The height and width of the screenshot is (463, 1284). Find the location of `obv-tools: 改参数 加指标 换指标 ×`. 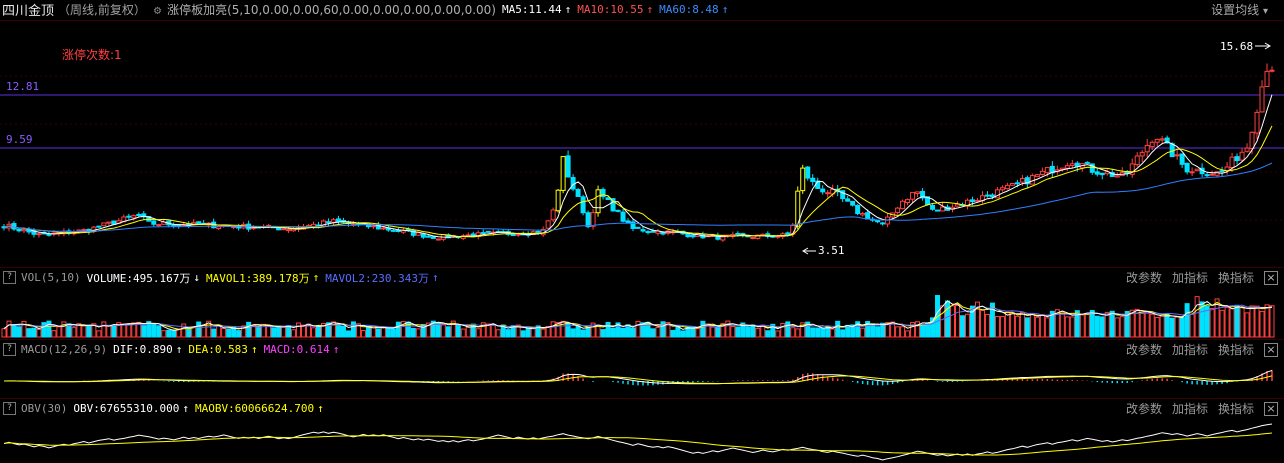

obv-tools: 改参数 加指标 换指标 × is located at coordinates (1202, 408).